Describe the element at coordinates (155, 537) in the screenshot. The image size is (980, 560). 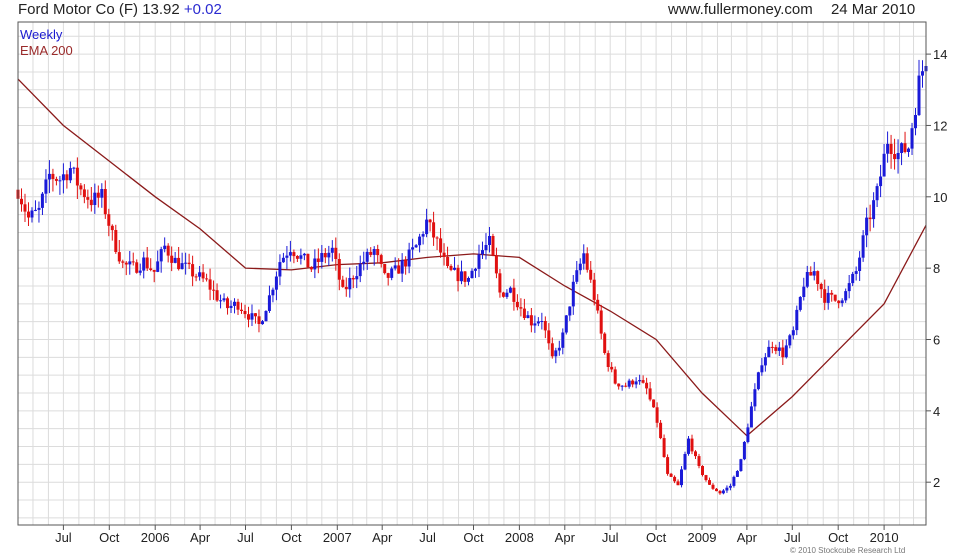
I see `x-tick-label: 2006` at that location.